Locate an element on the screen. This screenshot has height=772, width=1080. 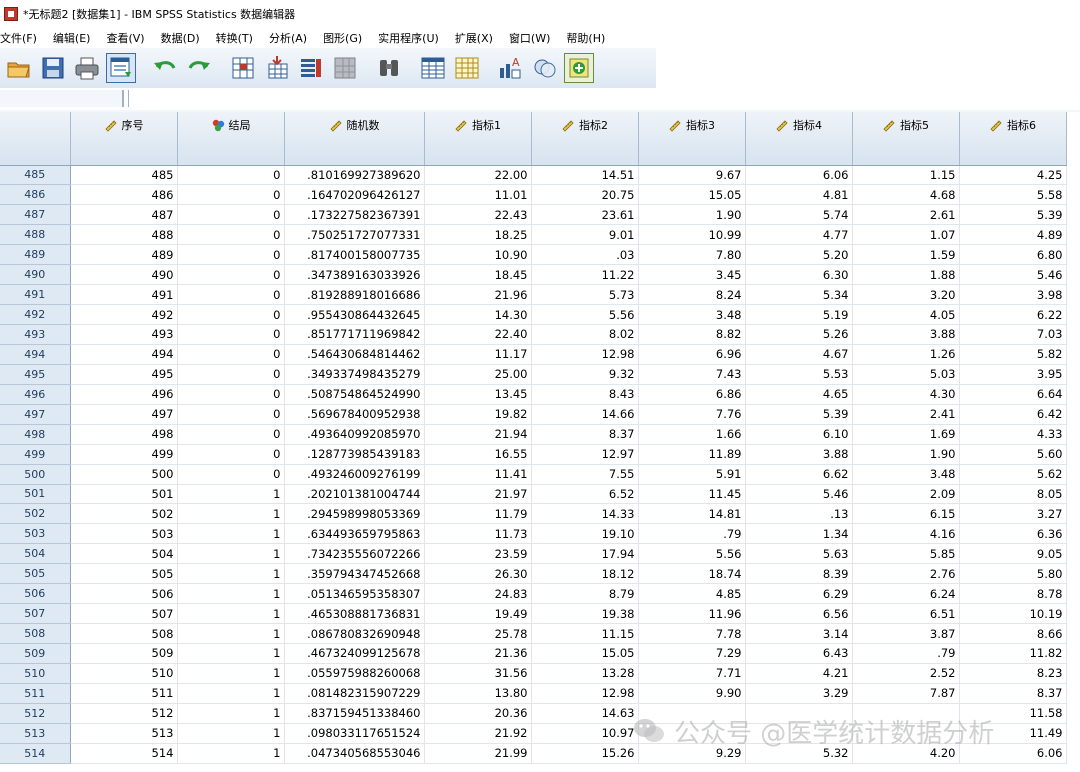
data-cell: 20.75 is located at coordinates (585, 195).